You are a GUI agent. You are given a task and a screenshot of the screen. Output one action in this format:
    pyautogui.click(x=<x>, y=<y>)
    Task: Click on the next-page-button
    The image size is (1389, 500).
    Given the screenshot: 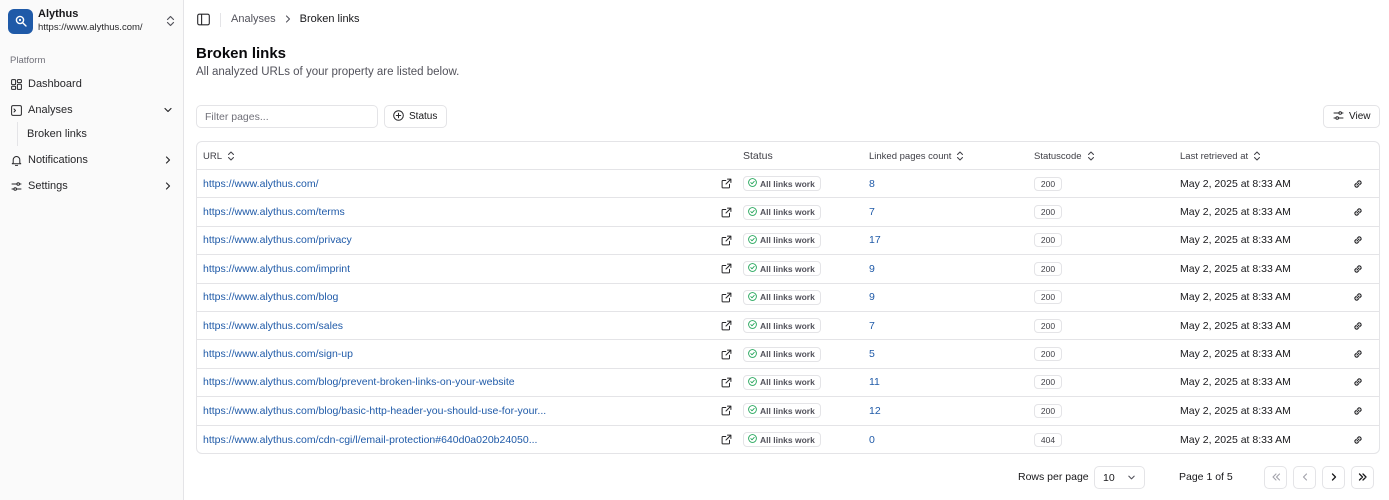 What is the action you would take?
    pyautogui.click(x=1333, y=477)
    